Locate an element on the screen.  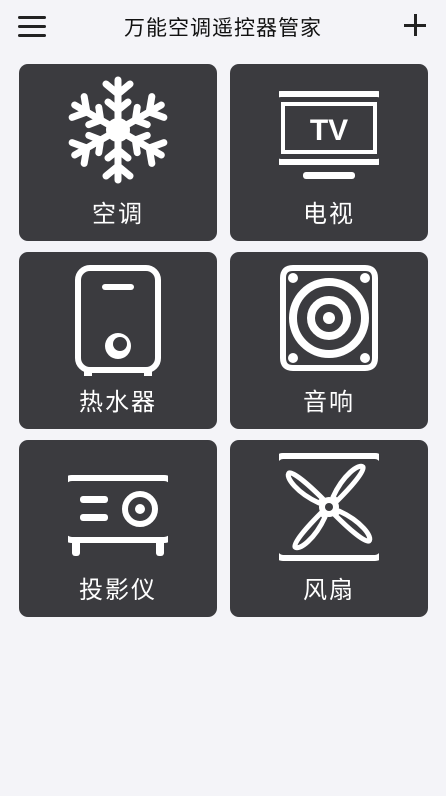
device-tile-air-conditioner: 空调 is located at coordinates (118, 152).